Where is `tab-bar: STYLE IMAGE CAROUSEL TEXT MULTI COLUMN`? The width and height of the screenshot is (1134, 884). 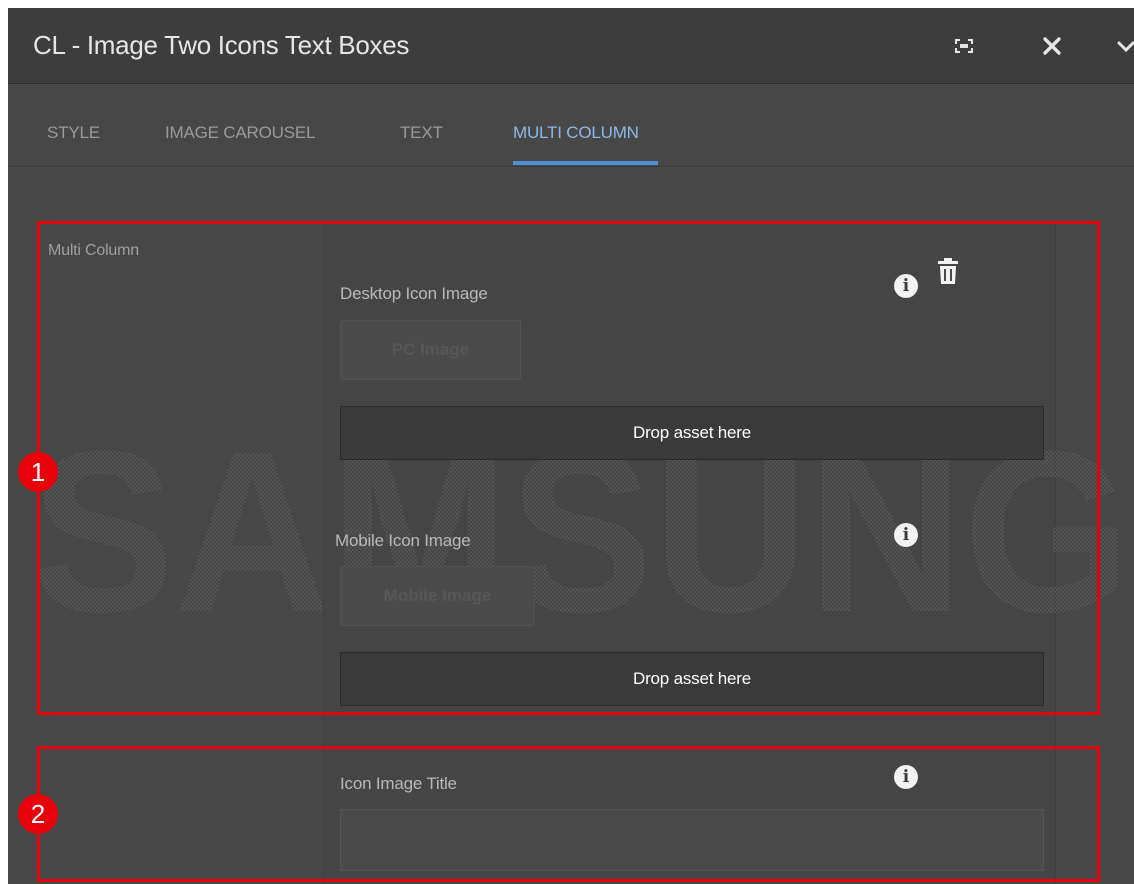 tab-bar: STYLE IMAGE CAROUSEL TEXT MULTI COLUMN is located at coordinates (571, 126).